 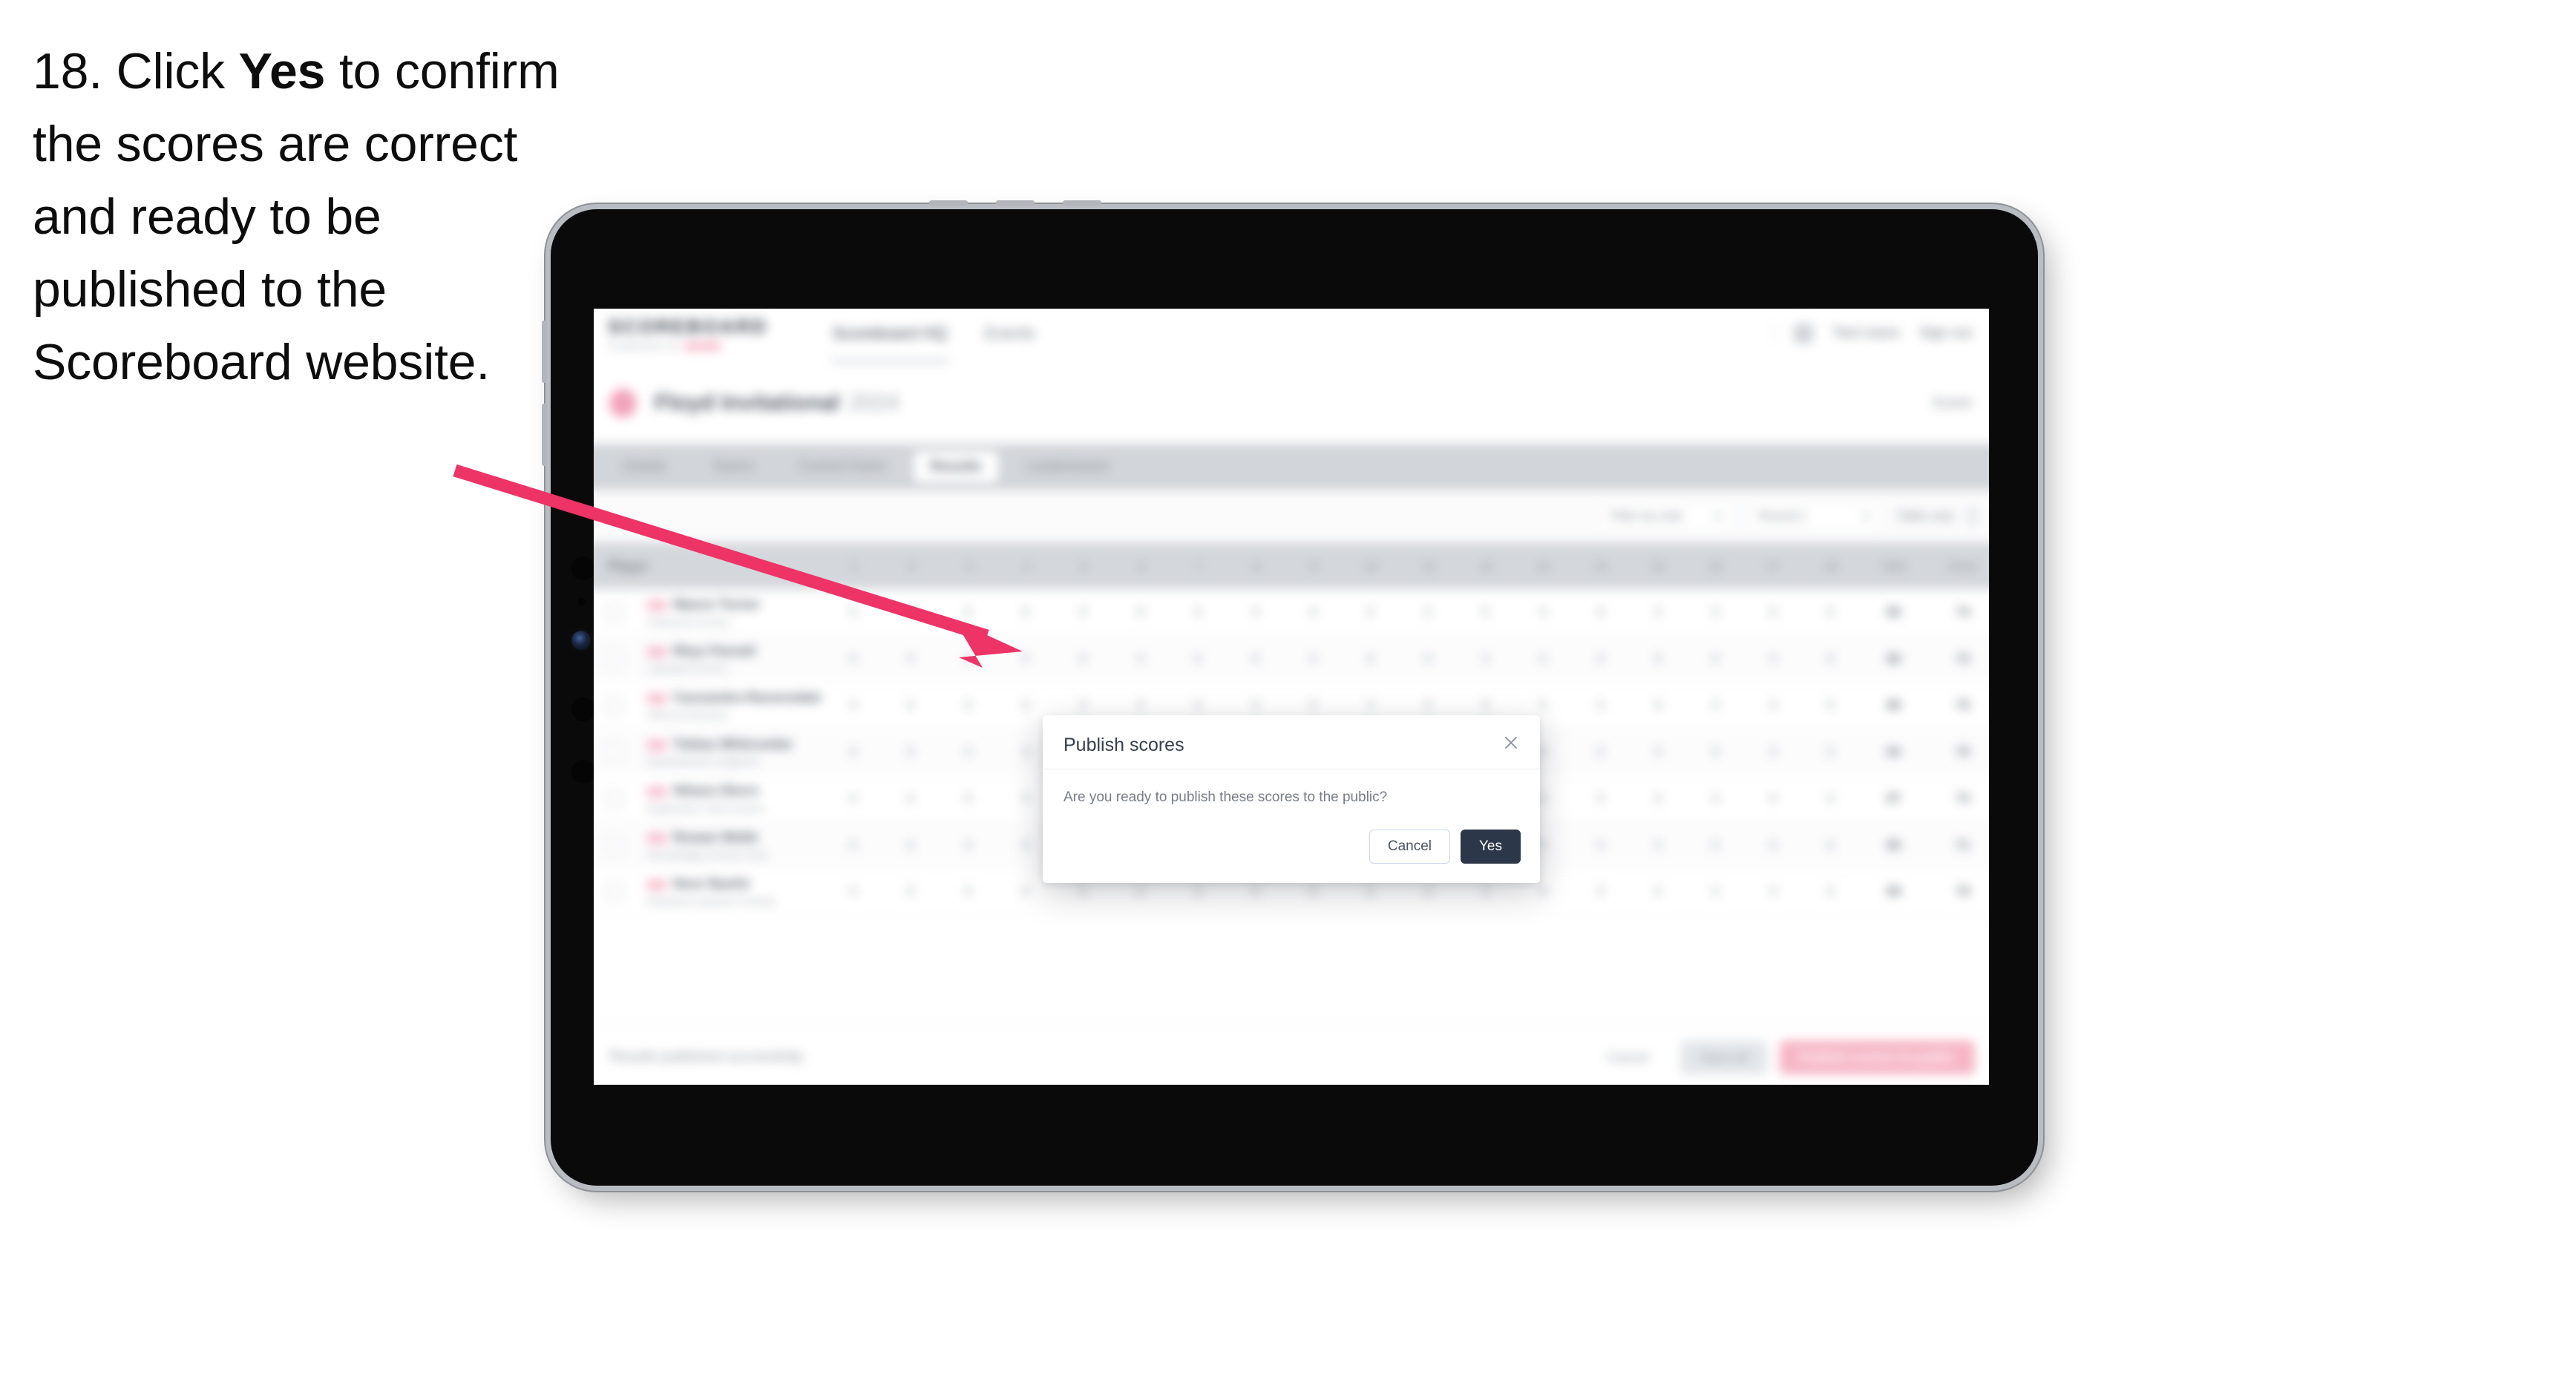 What do you see at coordinates (1010, 336) in the screenshot?
I see `nav-link-events: Events` at bounding box center [1010, 336].